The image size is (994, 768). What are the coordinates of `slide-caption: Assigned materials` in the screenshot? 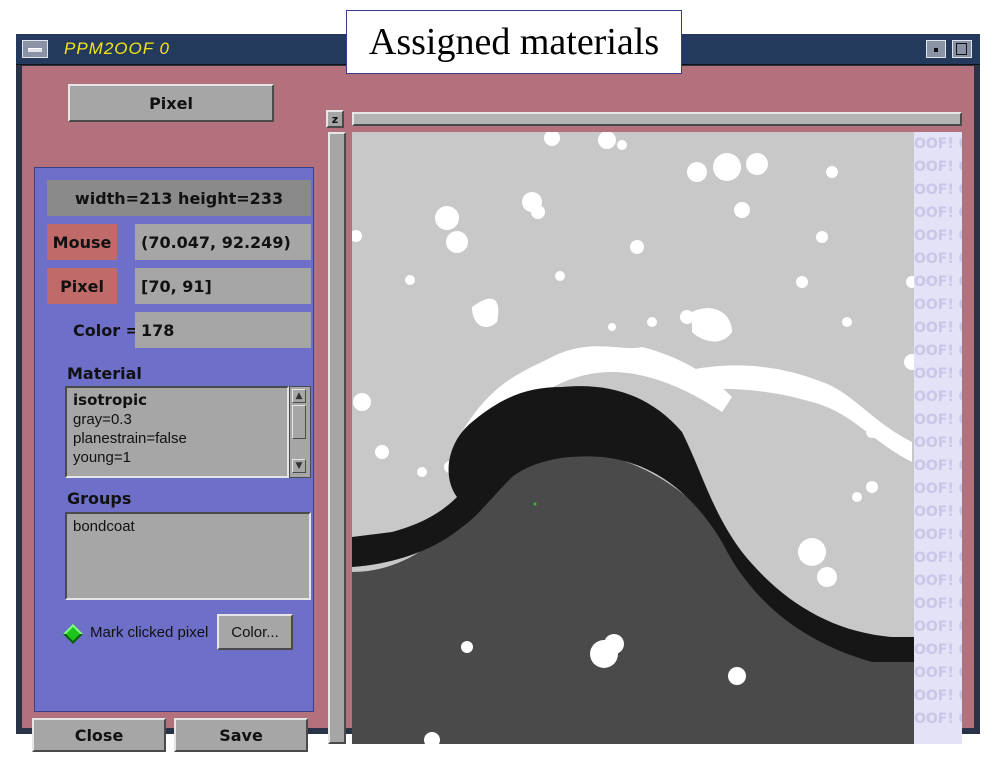 It's located at (514, 42).